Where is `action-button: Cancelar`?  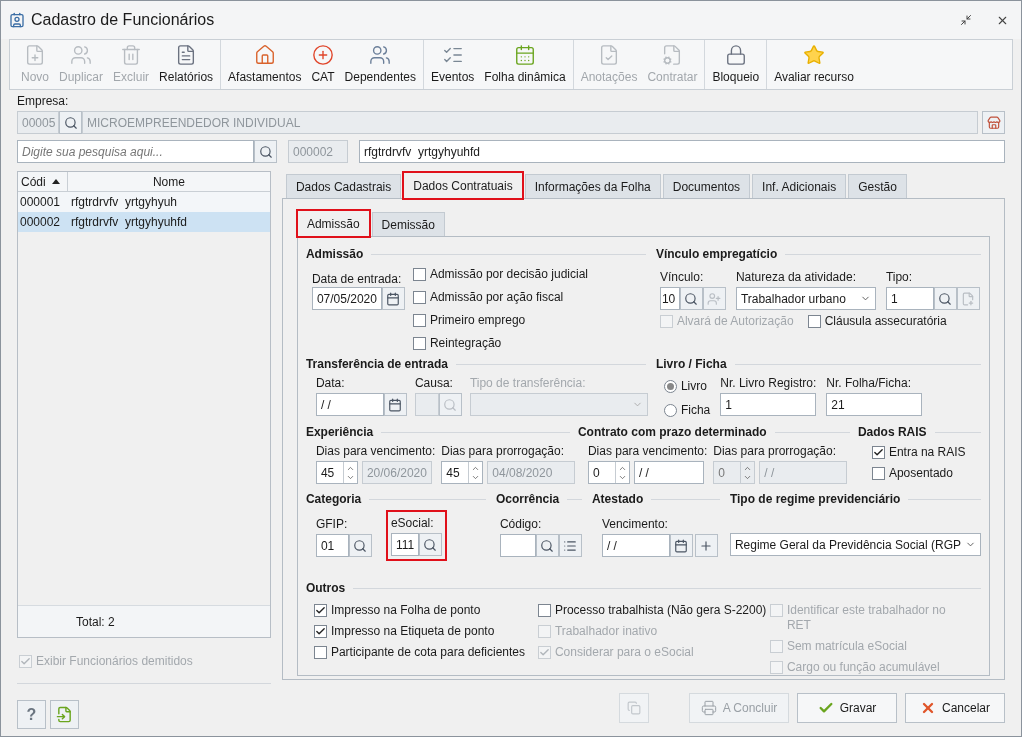
action-button: Cancelar is located at coordinates (955, 708).